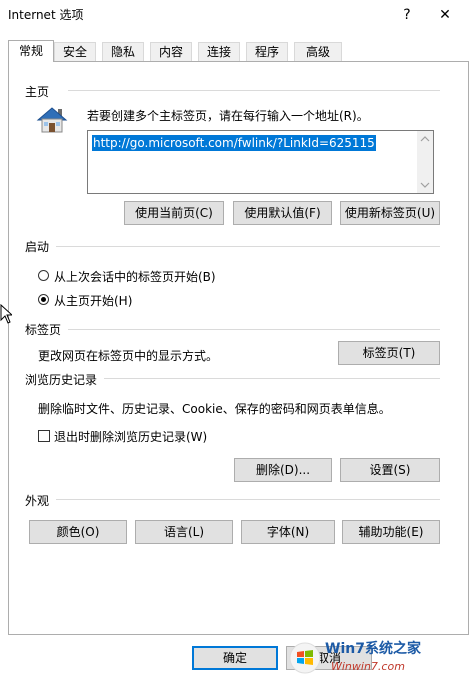  Describe the element at coordinates (130, 436) in the screenshot. I see `delete-on-exit-label: 退出时删除浏览历史记录(W)` at that location.